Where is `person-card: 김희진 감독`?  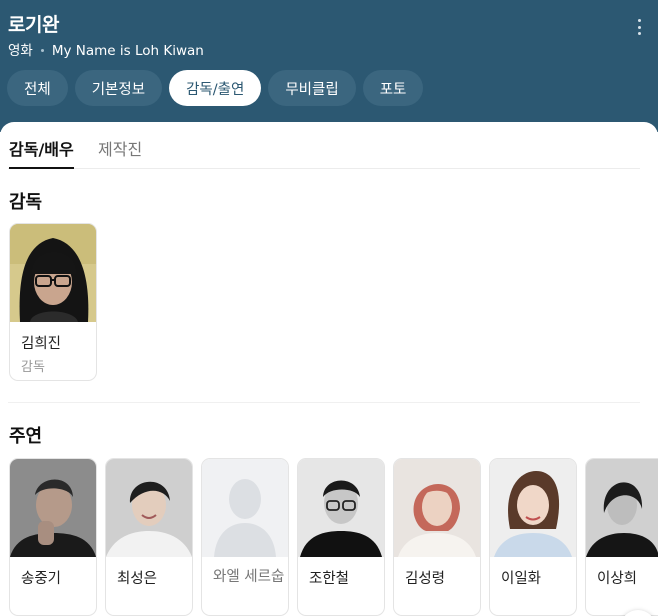
person-card: 김희진 감독 is located at coordinates (53, 302).